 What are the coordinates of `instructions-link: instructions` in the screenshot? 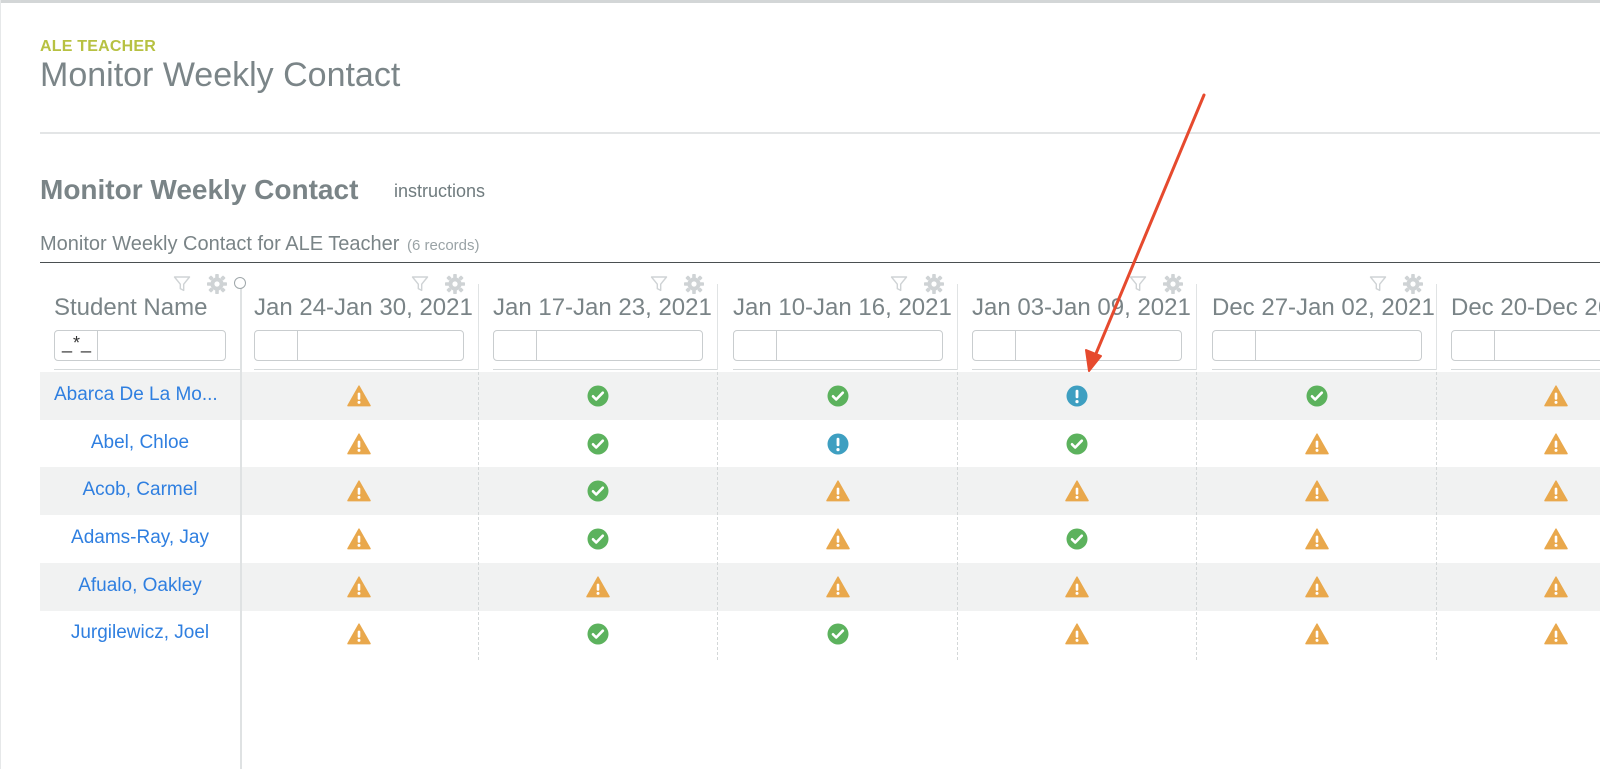 It's located at (439, 191).